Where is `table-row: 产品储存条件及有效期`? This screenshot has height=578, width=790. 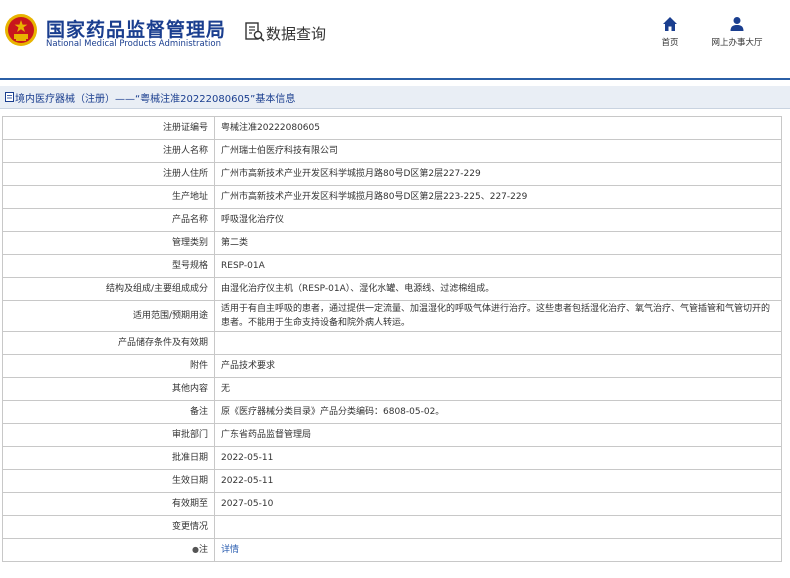 table-row: 产品储存条件及有效期 is located at coordinates (392, 343).